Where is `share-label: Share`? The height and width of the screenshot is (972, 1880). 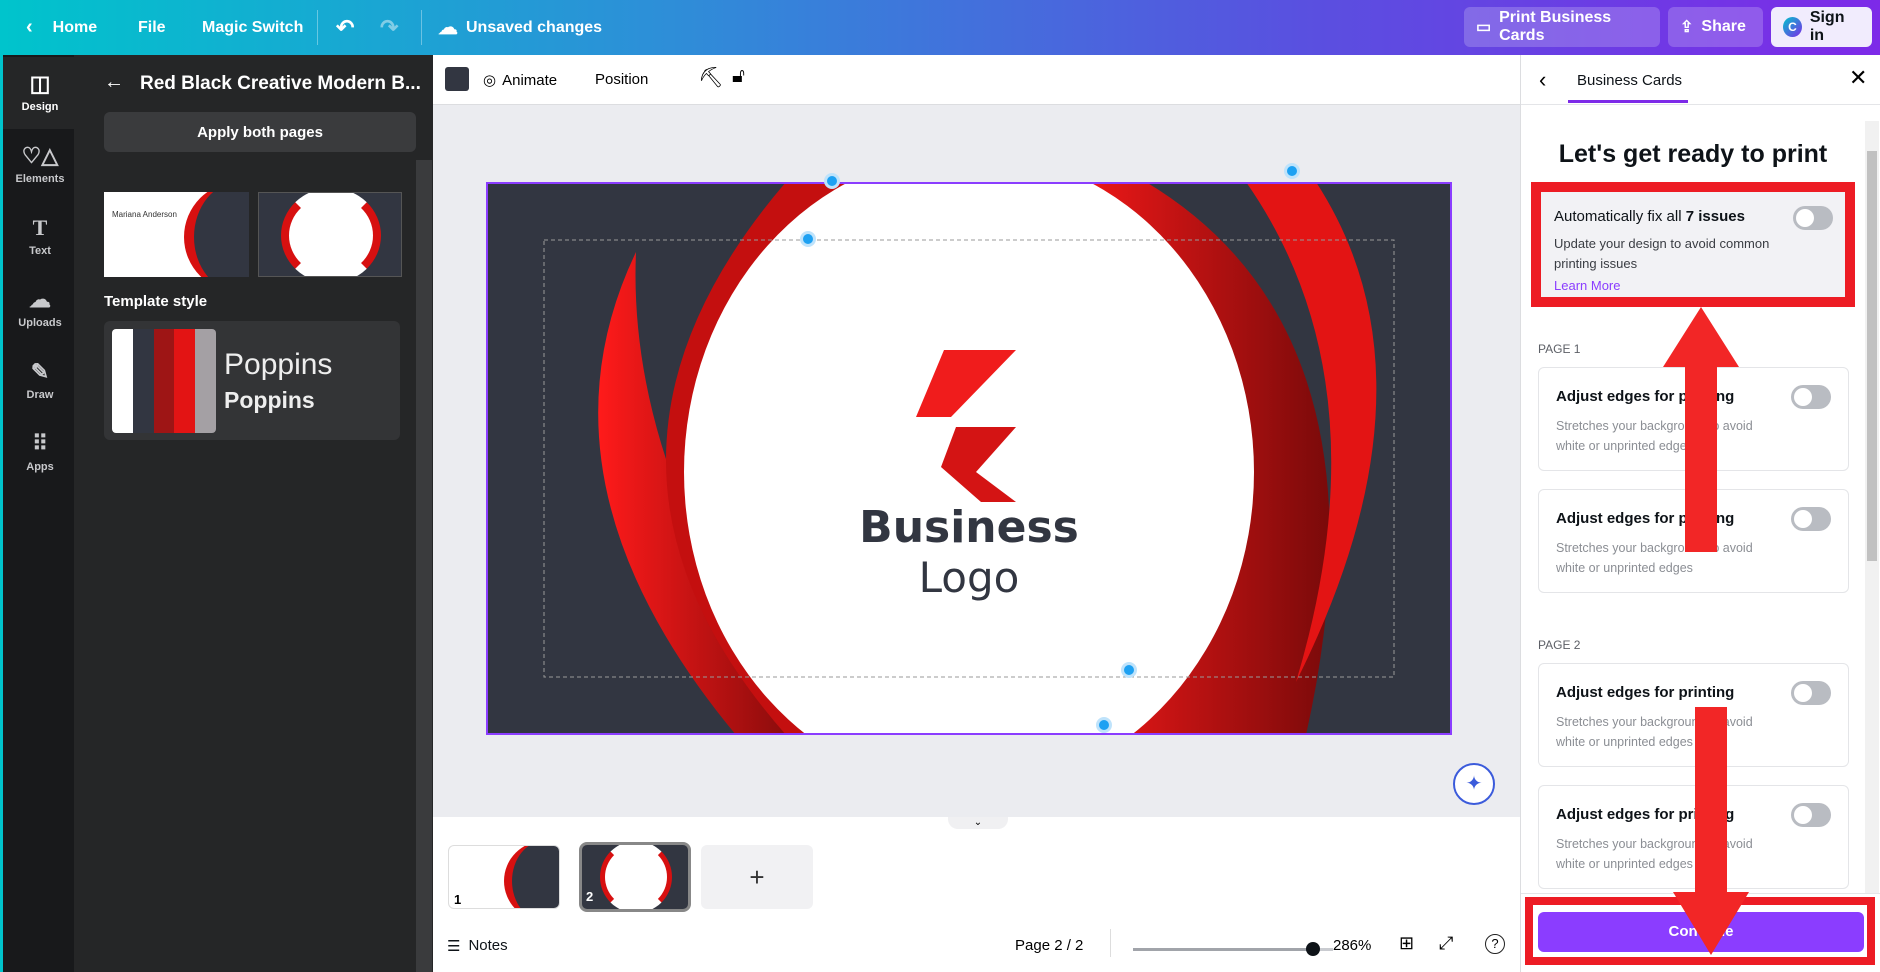
share-label: Share is located at coordinates (1723, 26).